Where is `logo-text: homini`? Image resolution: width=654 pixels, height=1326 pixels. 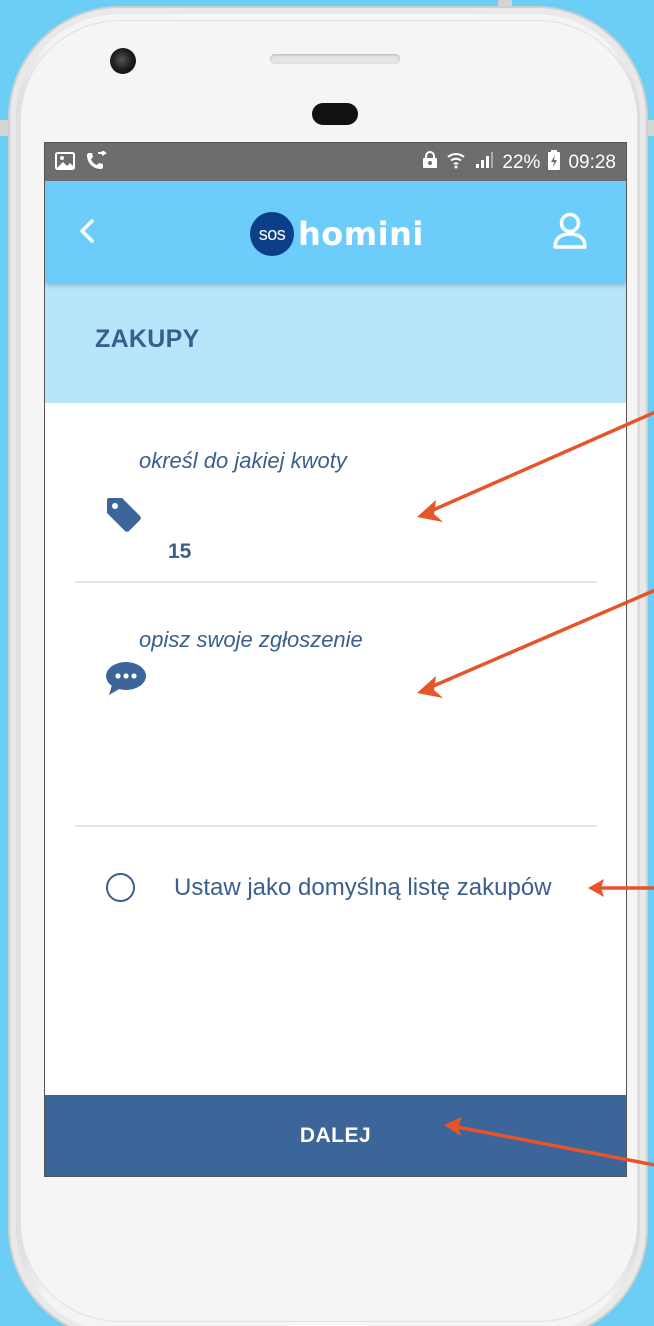 logo-text: homini is located at coordinates (361, 234).